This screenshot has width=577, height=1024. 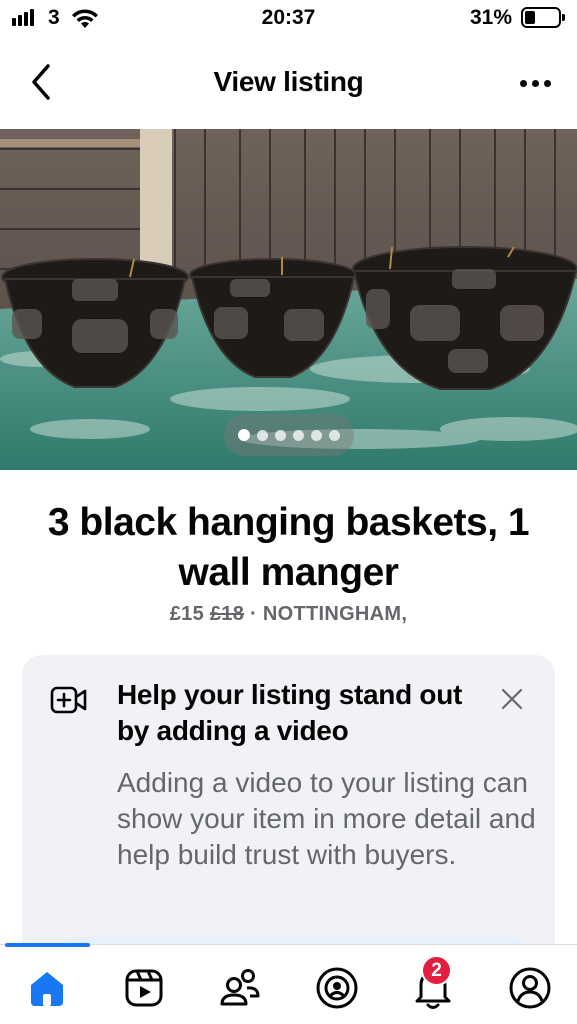 What do you see at coordinates (535, 83) in the screenshot?
I see `more-options-button` at bounding box center [535, 83].